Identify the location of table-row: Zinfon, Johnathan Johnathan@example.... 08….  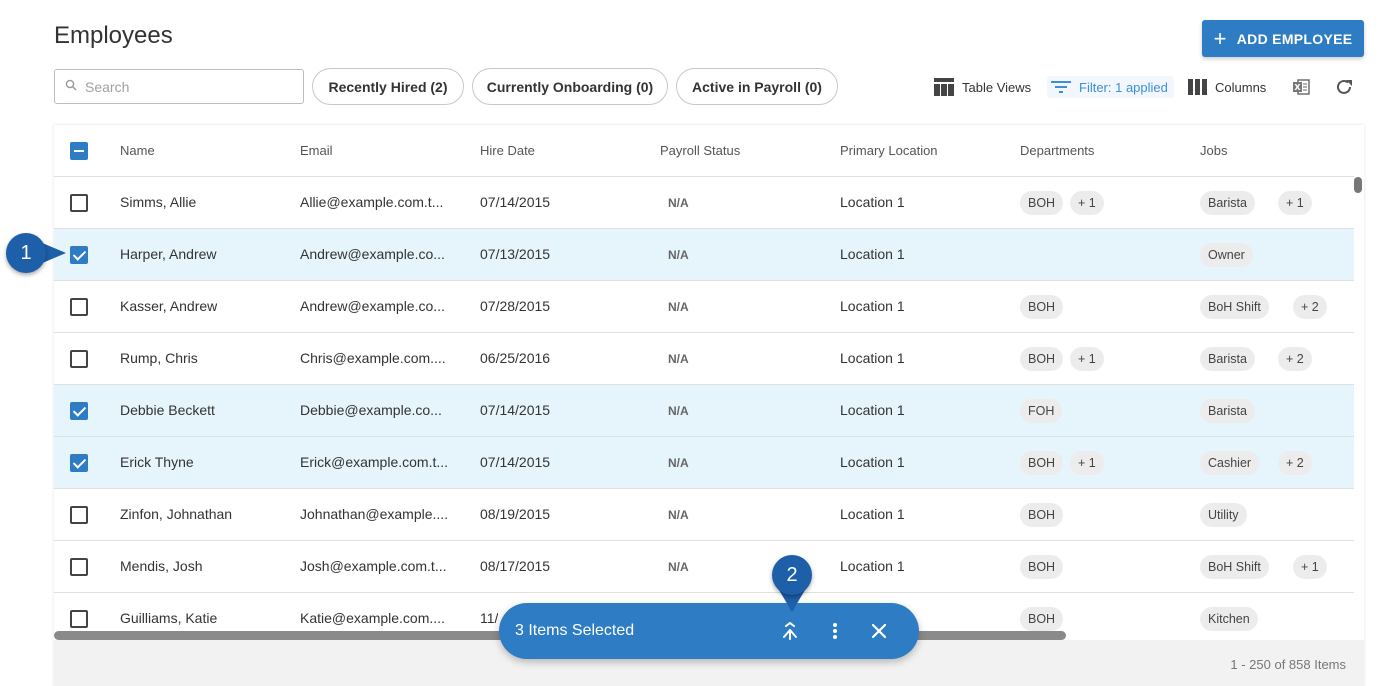
(704, 515).